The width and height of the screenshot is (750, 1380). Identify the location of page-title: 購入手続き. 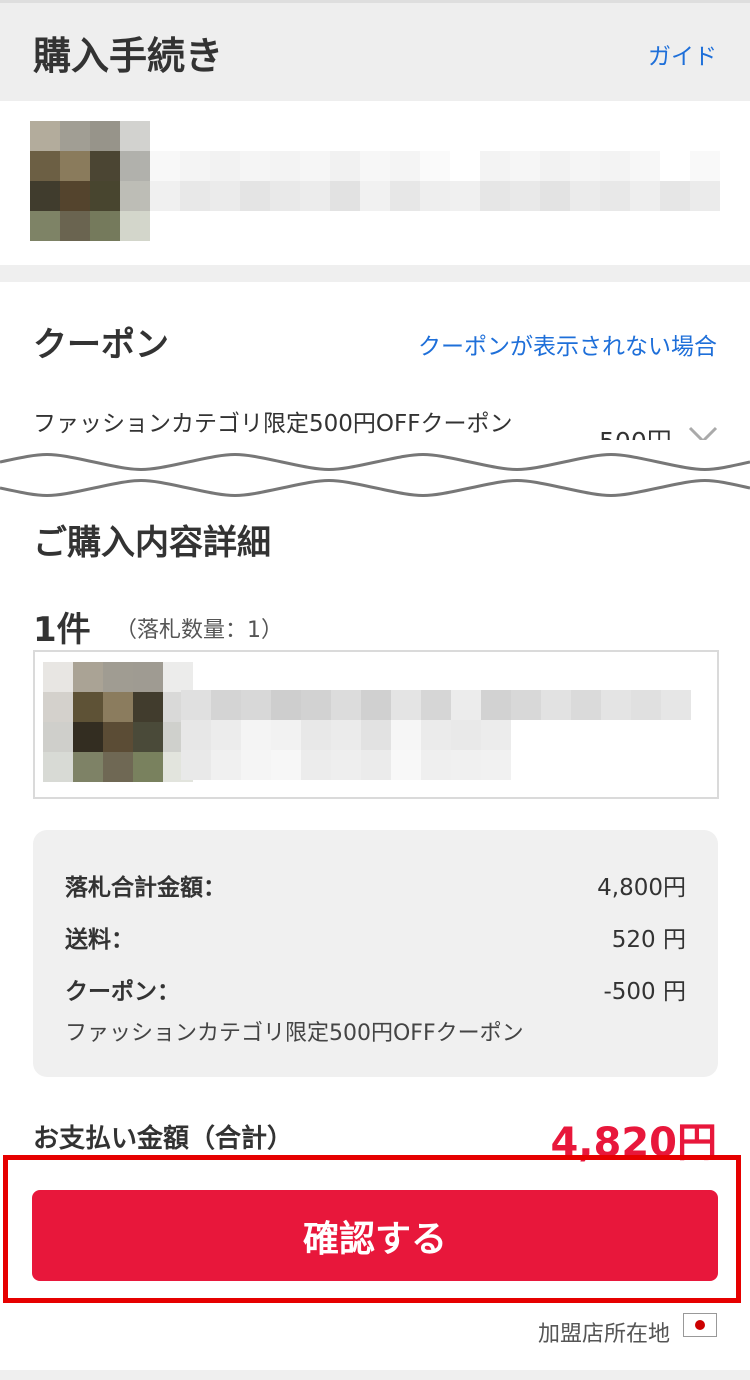
(128, 56).